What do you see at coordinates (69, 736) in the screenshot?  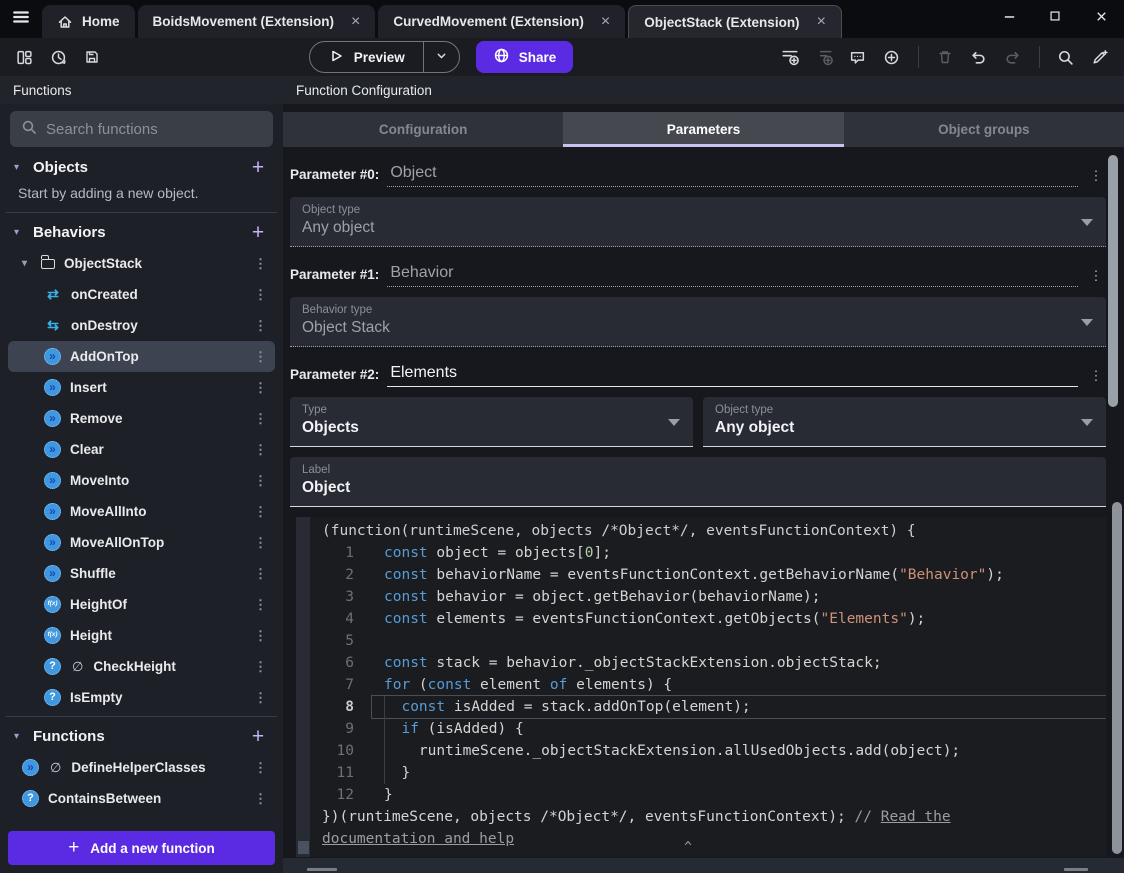 I see `section-functions-label: Functions` at bounding box center [69, 736].